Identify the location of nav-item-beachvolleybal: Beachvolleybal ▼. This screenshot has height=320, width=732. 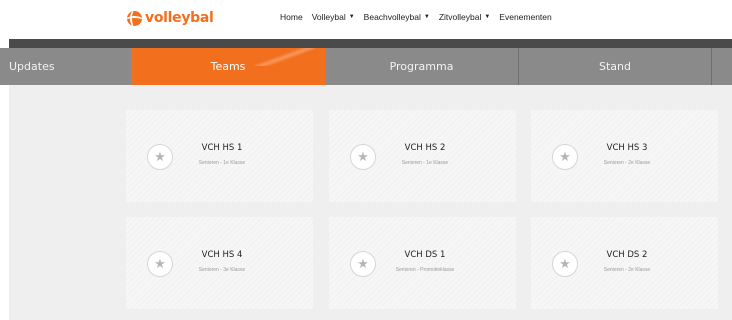
(397, 17).